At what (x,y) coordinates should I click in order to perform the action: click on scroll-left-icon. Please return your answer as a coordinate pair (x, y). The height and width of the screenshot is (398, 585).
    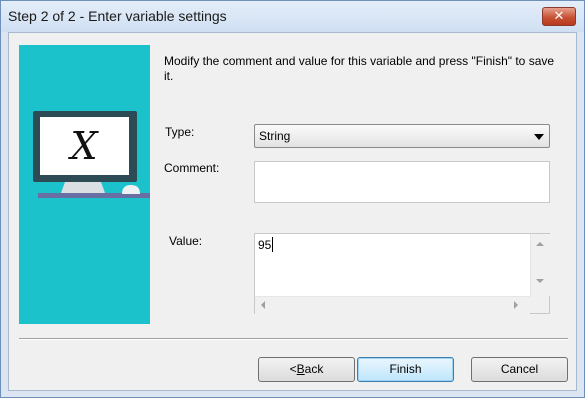
    Looking at the image, I should click on (263, 305).